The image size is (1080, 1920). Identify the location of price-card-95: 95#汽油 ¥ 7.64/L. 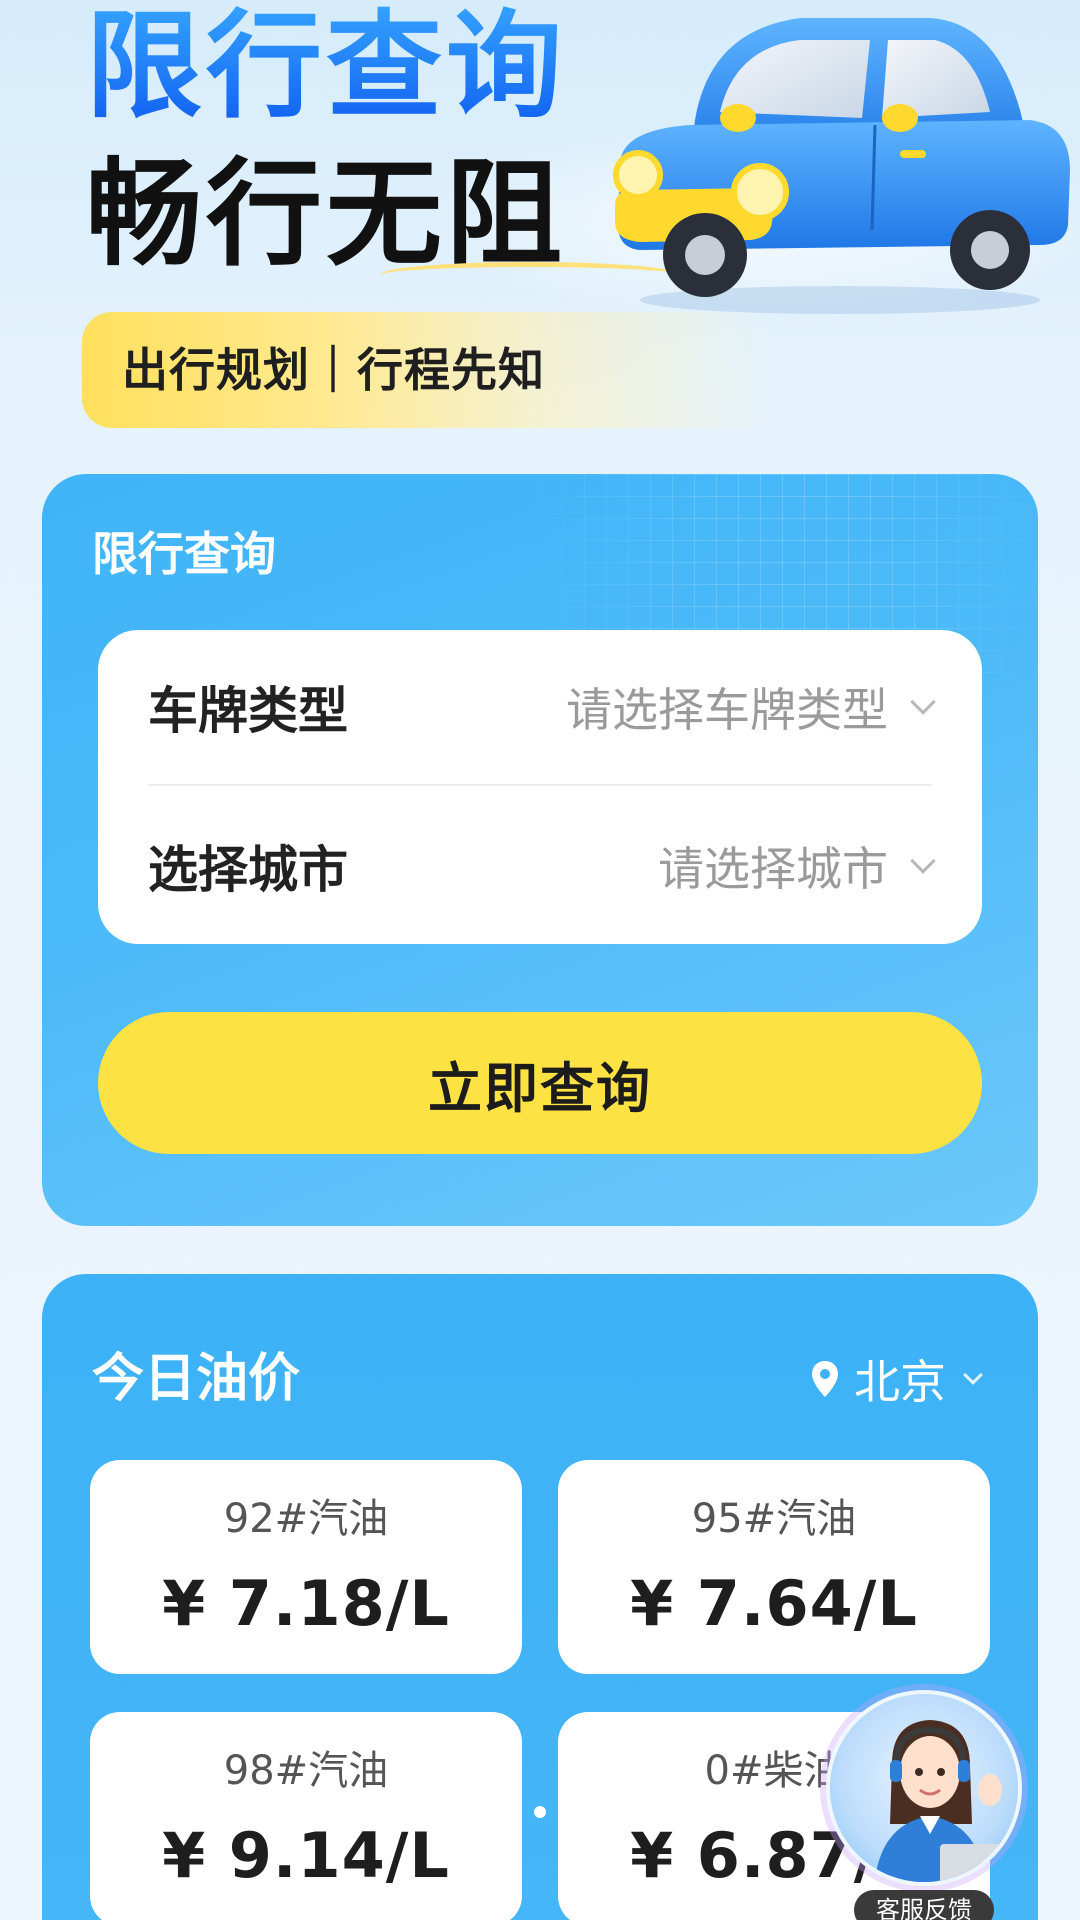
(774, 1567).